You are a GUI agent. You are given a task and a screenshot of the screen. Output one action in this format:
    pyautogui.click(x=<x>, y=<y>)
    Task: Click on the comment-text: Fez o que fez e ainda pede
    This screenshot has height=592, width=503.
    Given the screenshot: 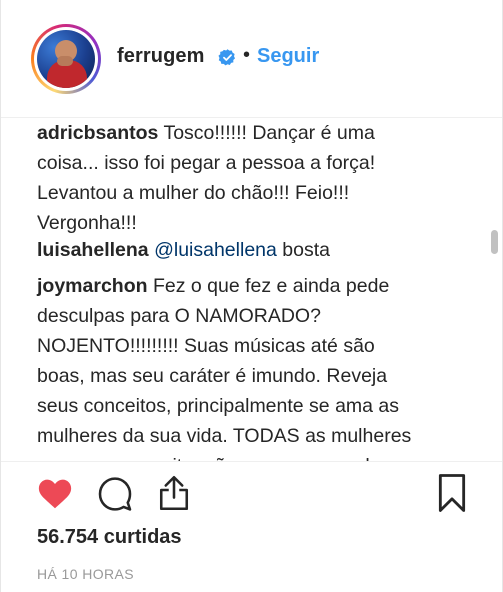 What is the action you would take?
    pyautogui.click(x=271, y=286)
    